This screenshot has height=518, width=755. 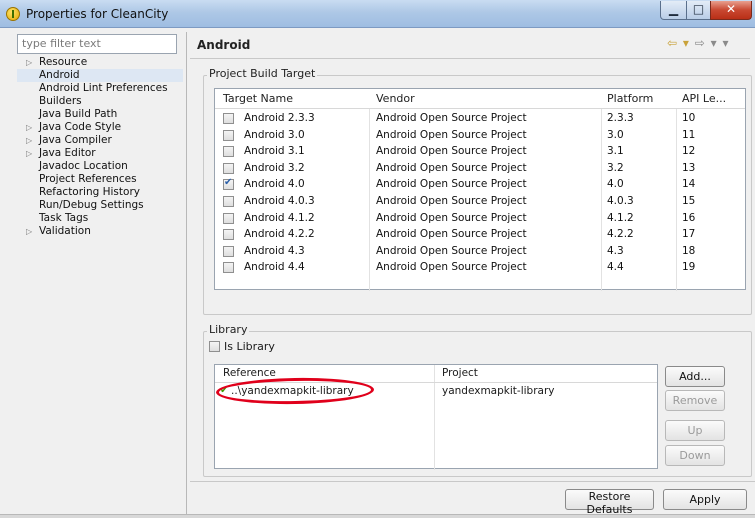 What do you see at coordinates (224, 45) in the screenshot?
I see `page-title: Android` at bounding box center [224, 45].